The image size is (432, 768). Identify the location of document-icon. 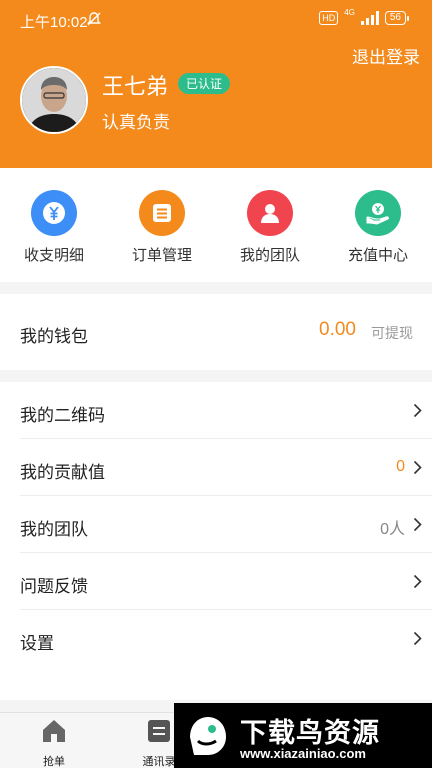
(162, 213).